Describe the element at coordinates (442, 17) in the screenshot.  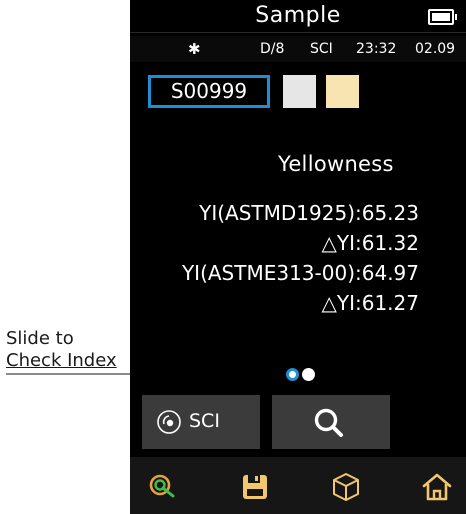
I see `battery-icon` at that location.